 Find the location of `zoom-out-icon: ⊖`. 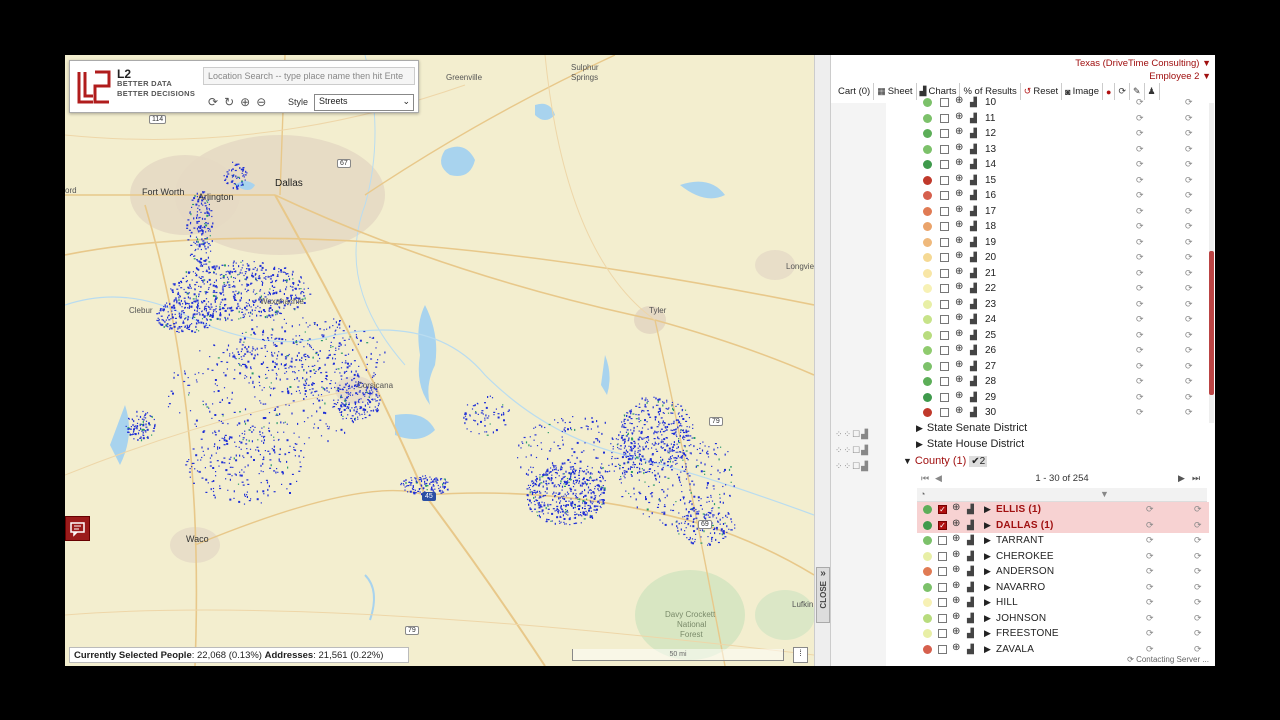

zoom-out-icon: ⊖ is located at coordinates (261, 102).